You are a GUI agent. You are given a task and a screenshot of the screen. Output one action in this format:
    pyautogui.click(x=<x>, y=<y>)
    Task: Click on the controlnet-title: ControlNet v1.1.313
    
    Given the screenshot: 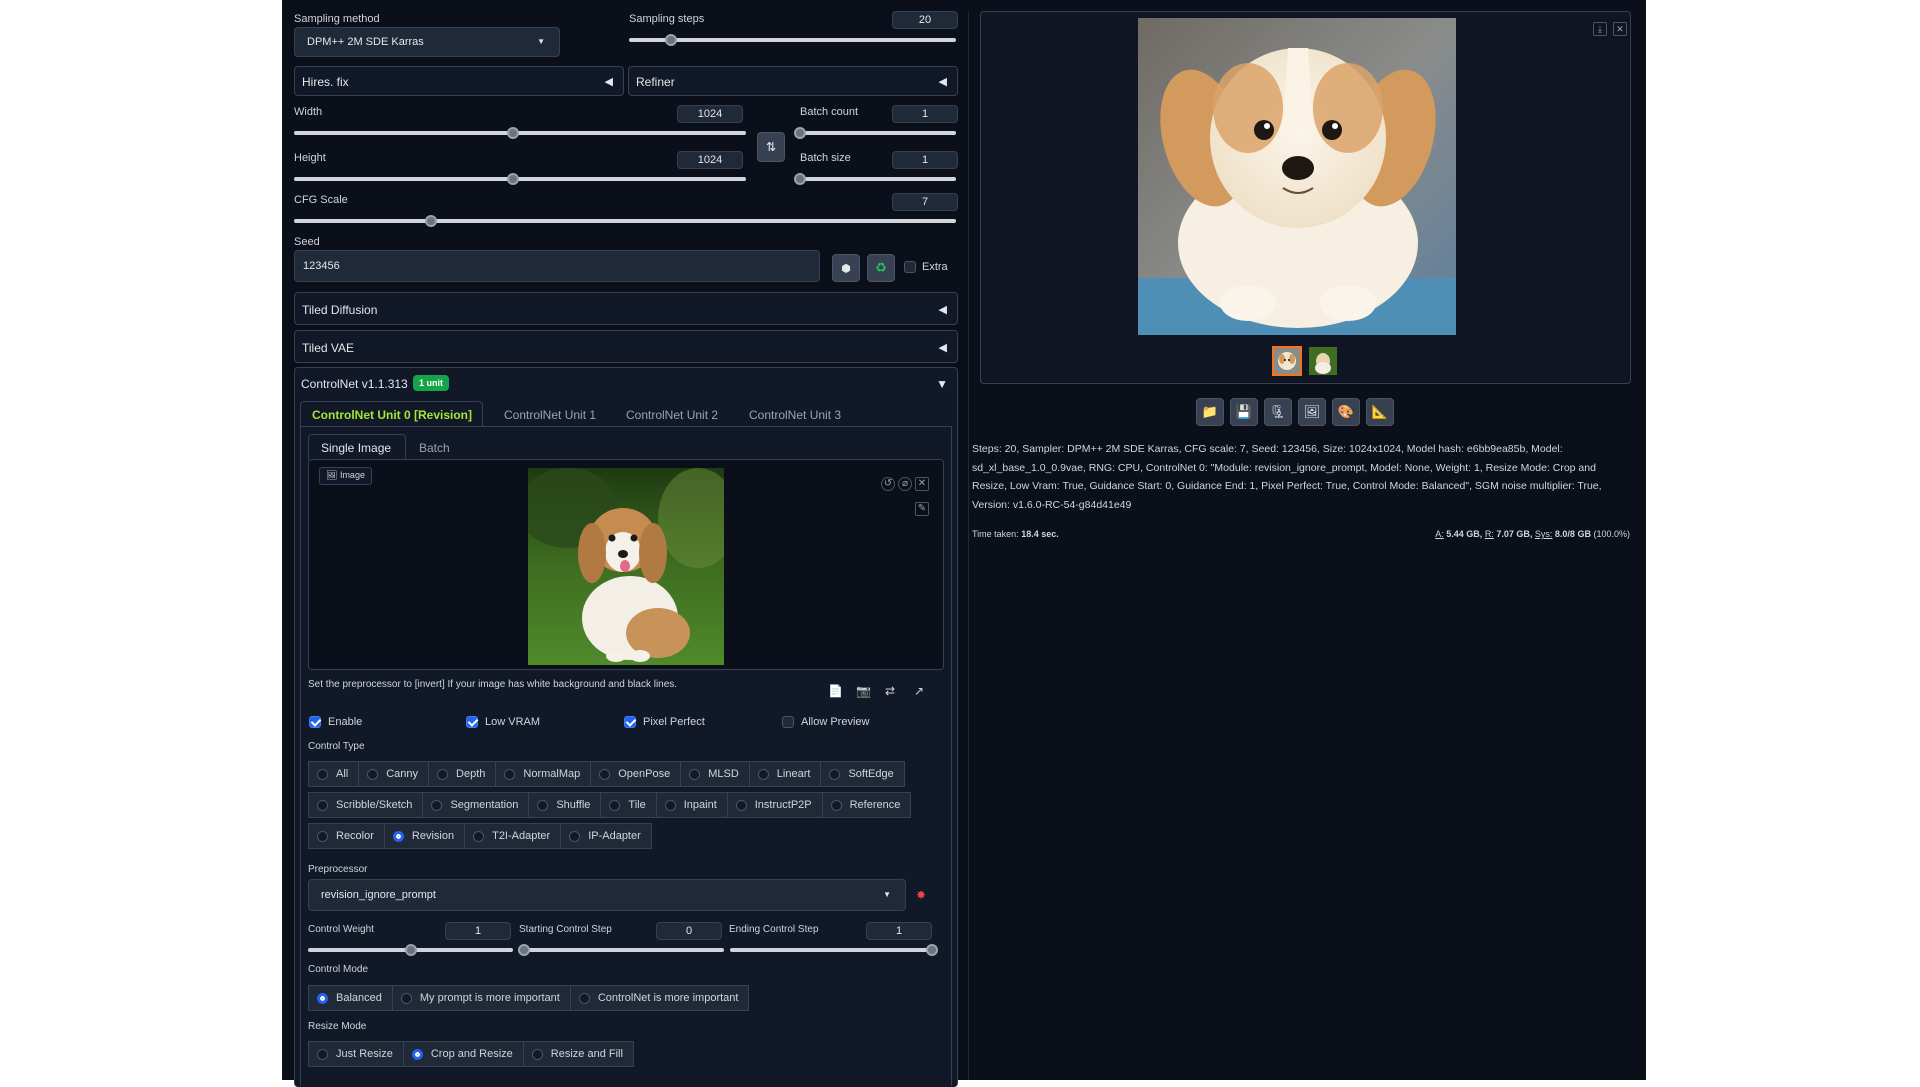 What is the action you would take?
    pyautogui.click(x=354, y=384)
    